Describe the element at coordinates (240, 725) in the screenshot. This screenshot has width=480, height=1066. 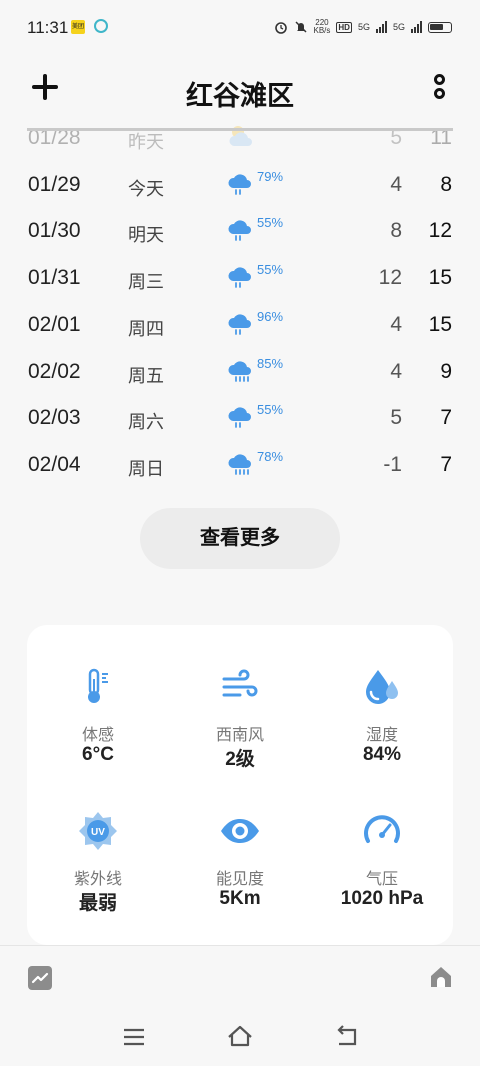
I see `detail-item: 西南风 2级` at that location.